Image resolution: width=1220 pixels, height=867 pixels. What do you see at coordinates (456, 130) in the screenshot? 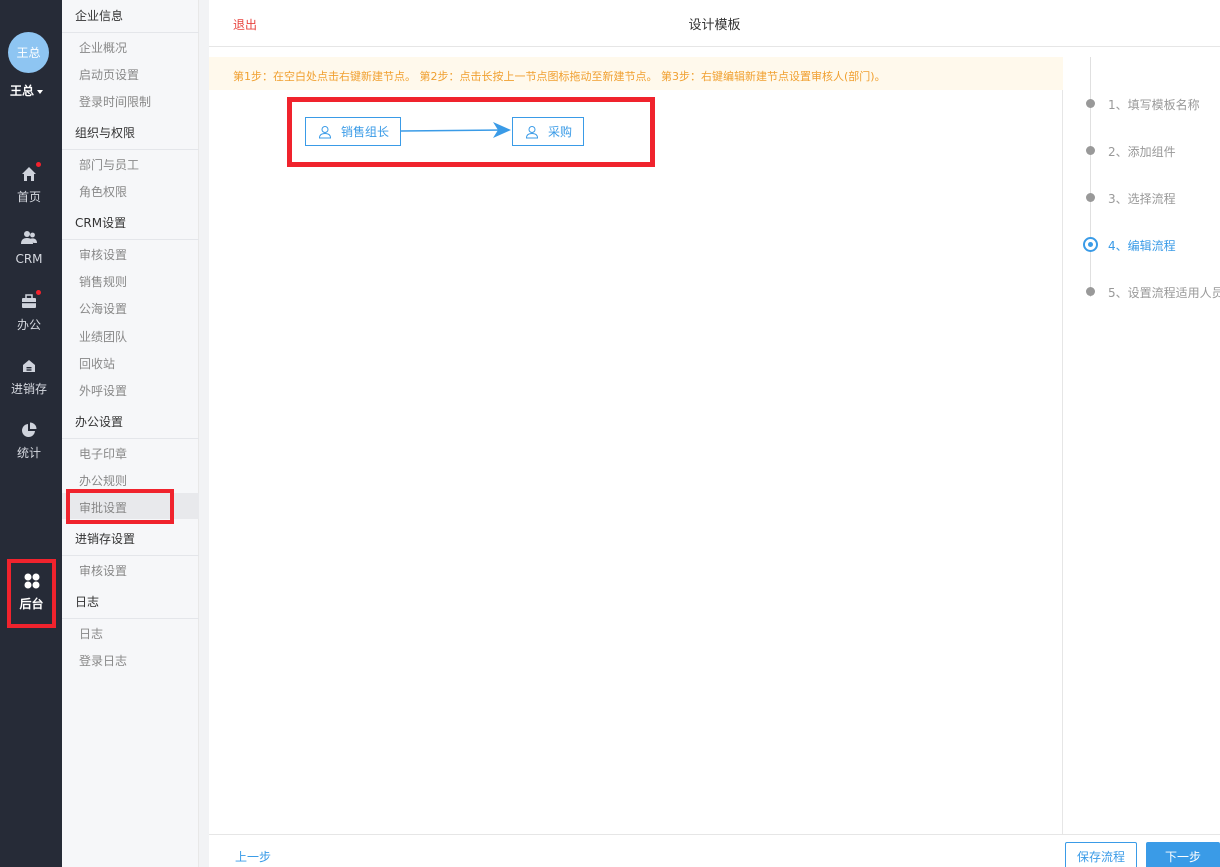
I see `flow-arrow` at bounding box center [456, 130].